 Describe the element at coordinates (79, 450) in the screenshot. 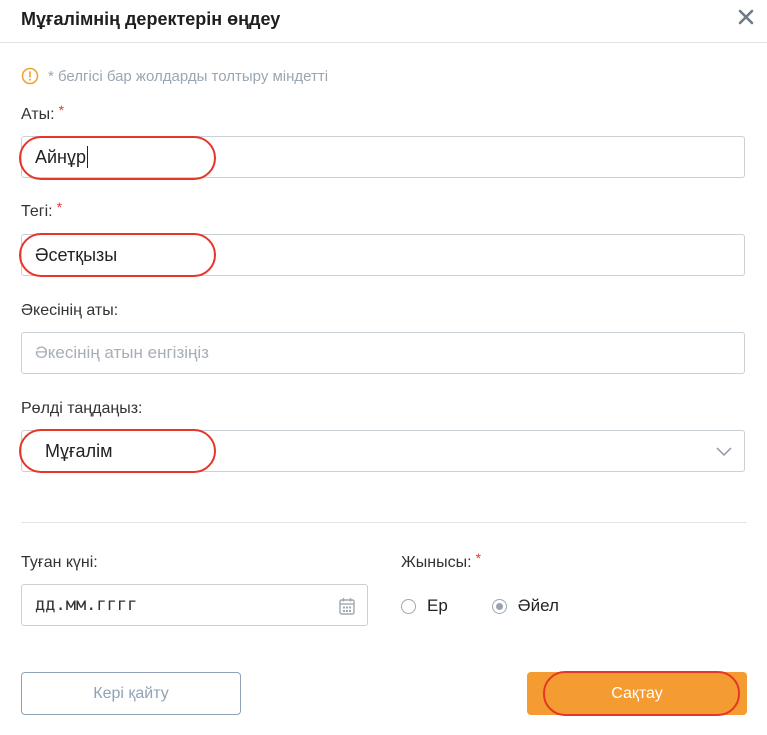

I see `role-value: Мұғалім` at that location.